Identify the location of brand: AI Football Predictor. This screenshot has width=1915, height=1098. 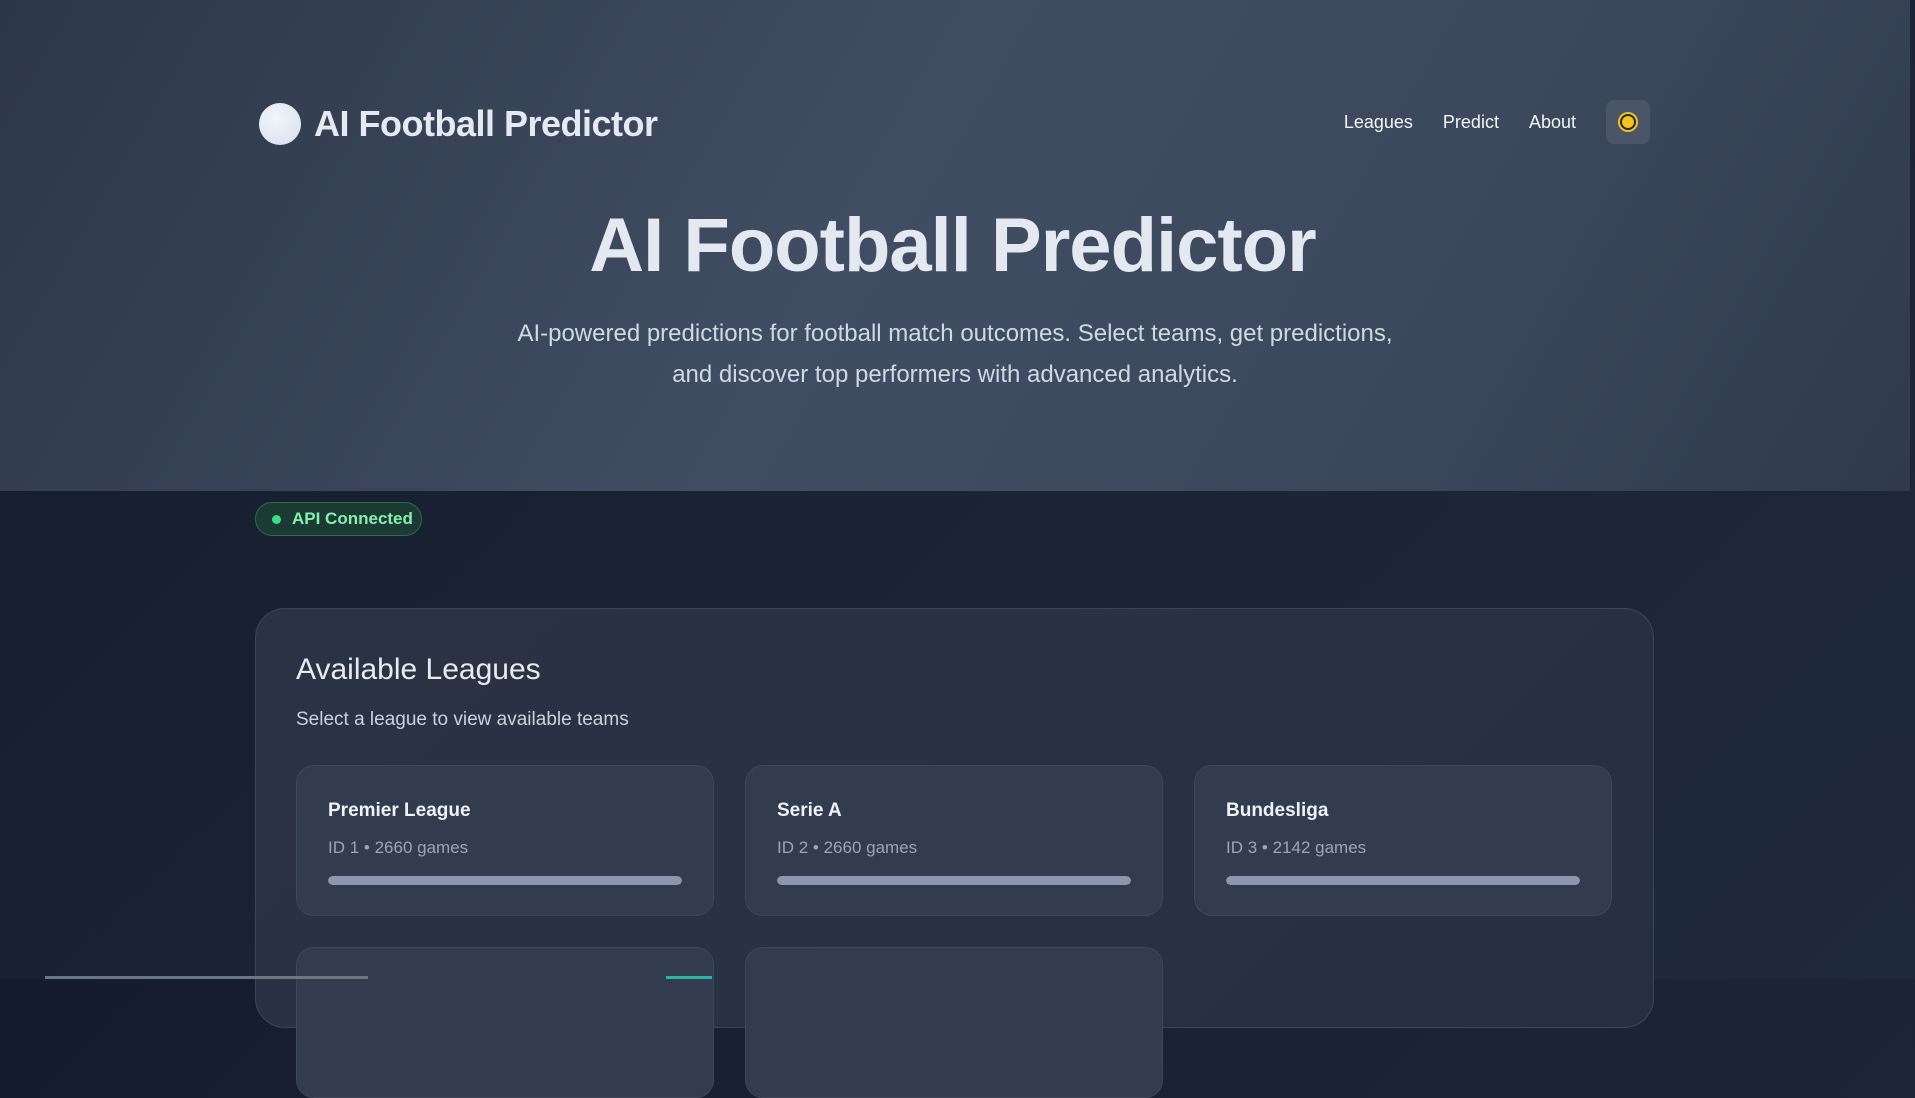
(458, 124).